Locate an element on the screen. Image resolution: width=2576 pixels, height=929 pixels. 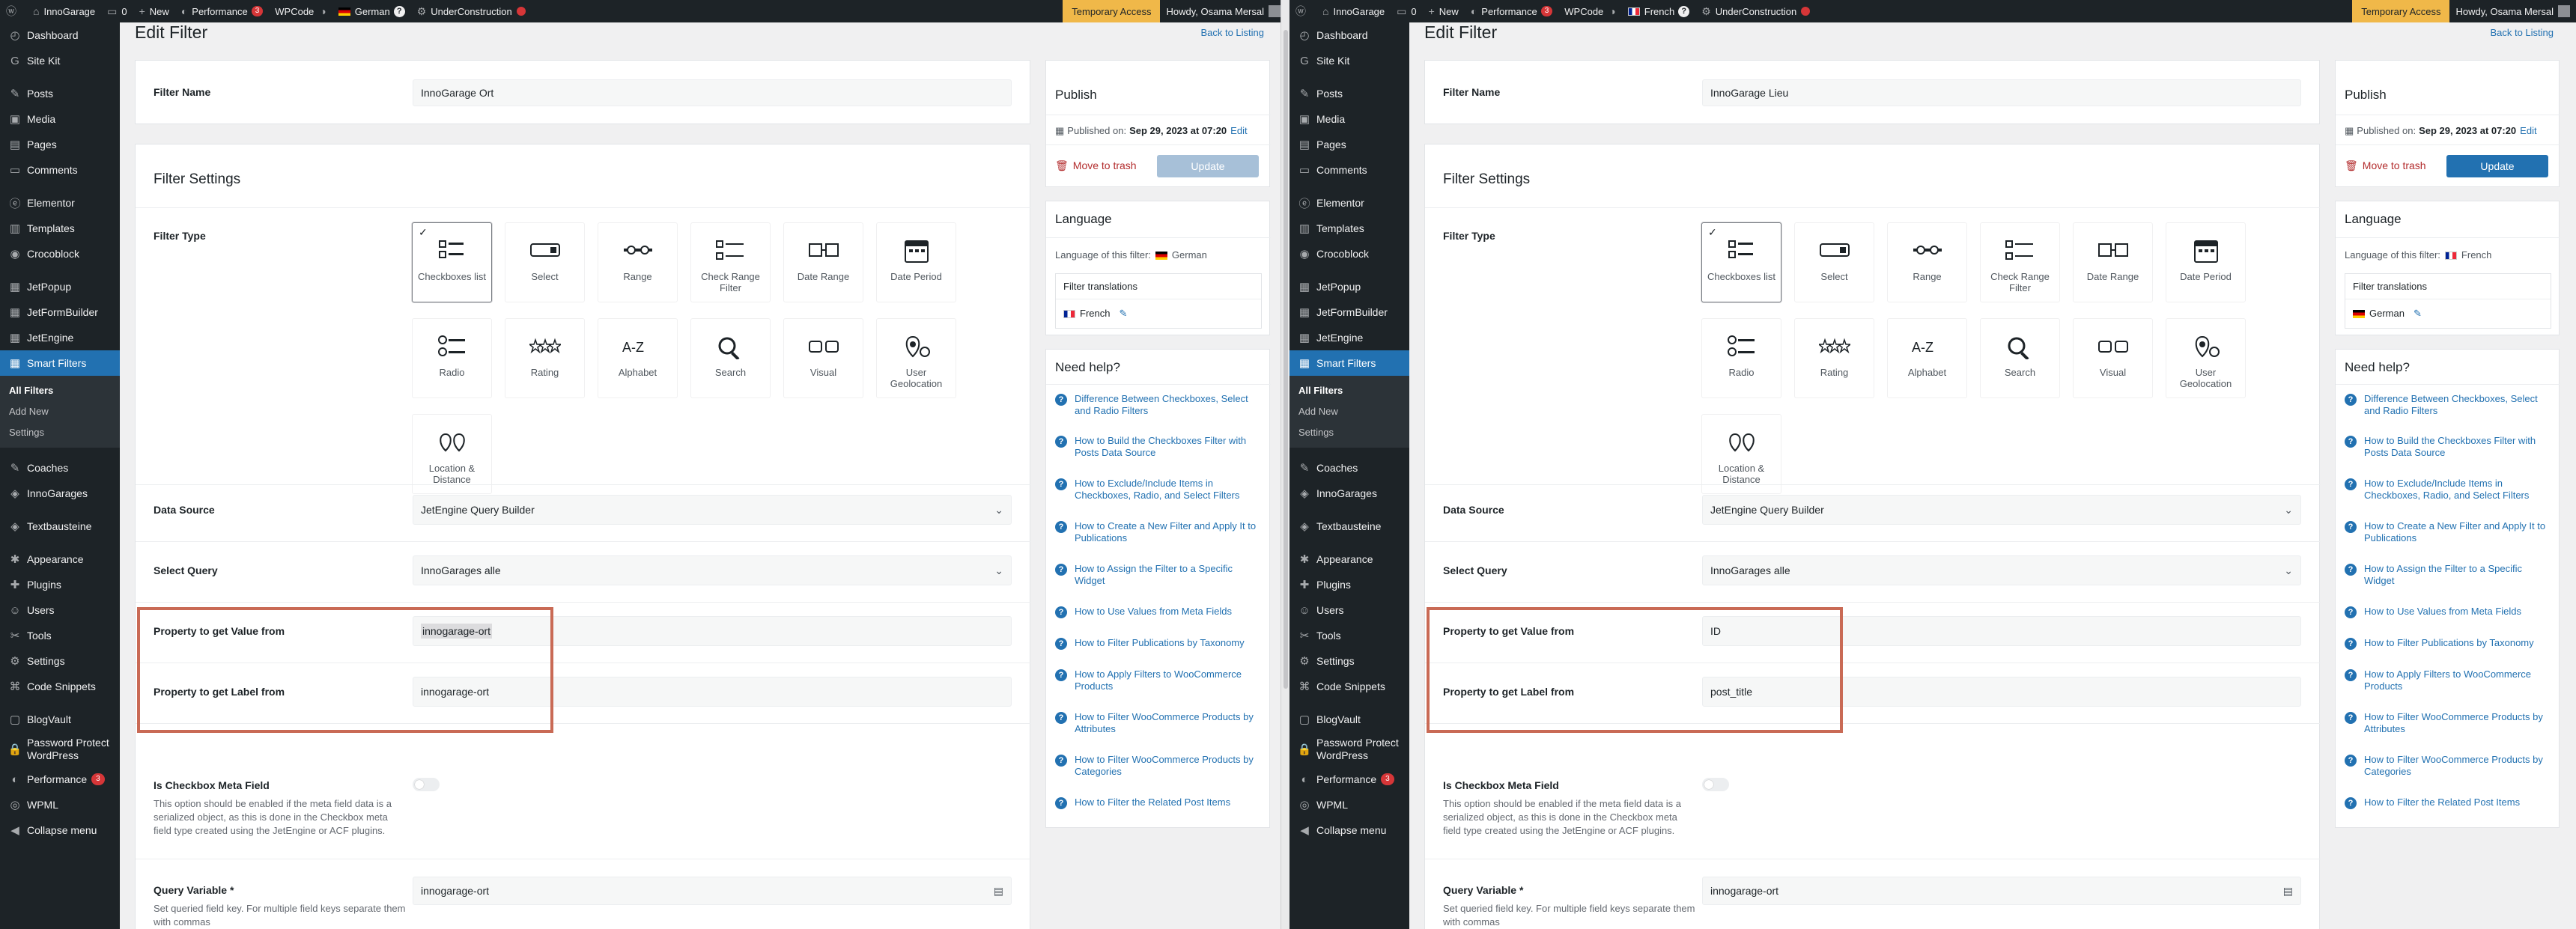
language-switcher: German? is located at coordinates (371, 11).